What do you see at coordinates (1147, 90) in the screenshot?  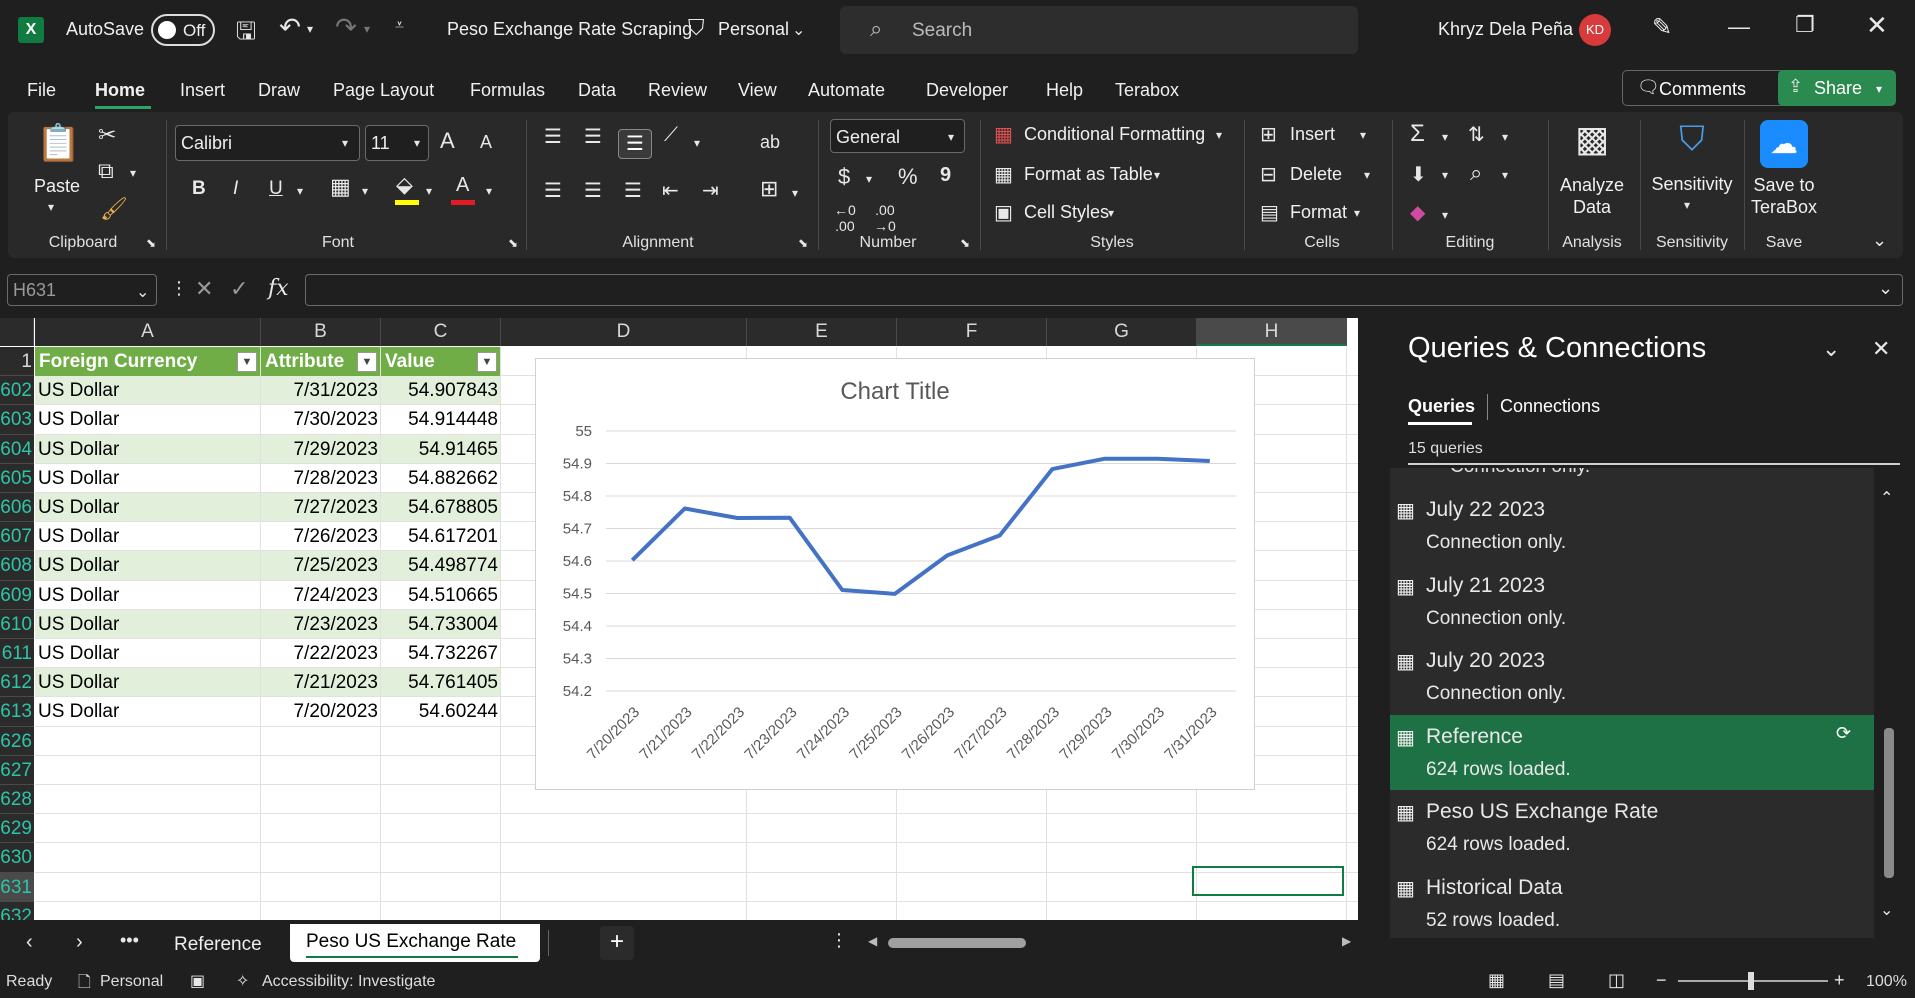 I see `tab-terabox: Terabox` at bounding box center [1147, 90].